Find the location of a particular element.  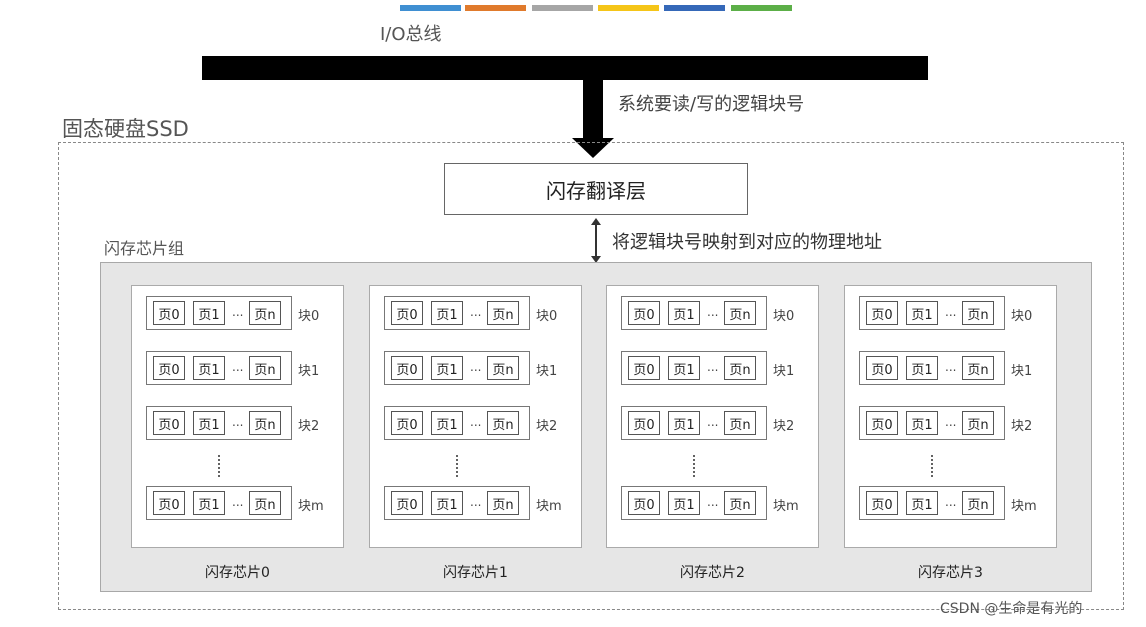

mapping-arrow-line is located at coordinates (596, 241).